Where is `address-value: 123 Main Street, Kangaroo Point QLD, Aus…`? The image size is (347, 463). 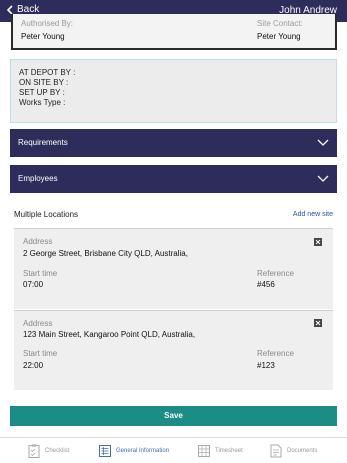
address-value: 123 Main Street, Kangaroo Point QLD, Aus… is located at coordinates (109, 334).